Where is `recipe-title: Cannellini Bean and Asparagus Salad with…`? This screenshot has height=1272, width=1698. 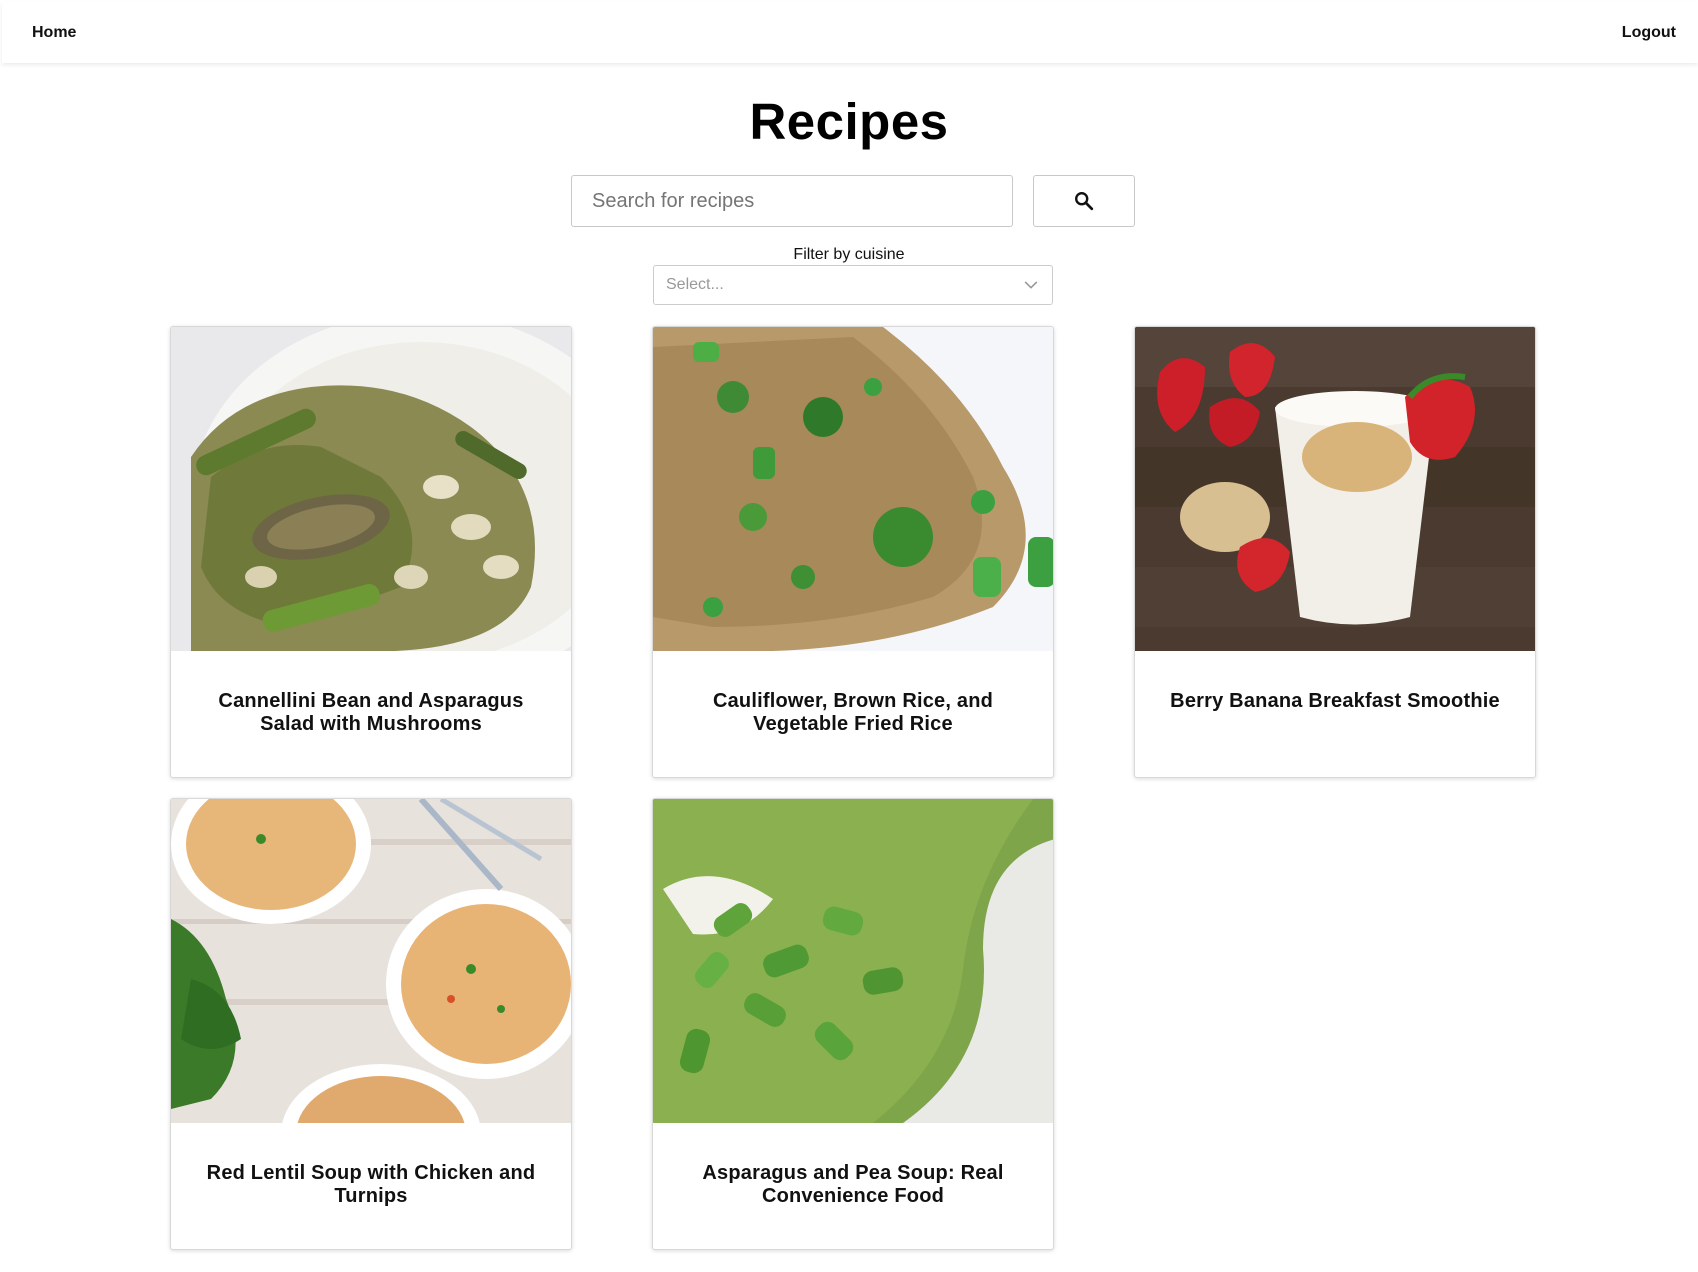
recipe-title: Cannellini Bean and Asparagus Salad with… is located at coordinates (371, 712).